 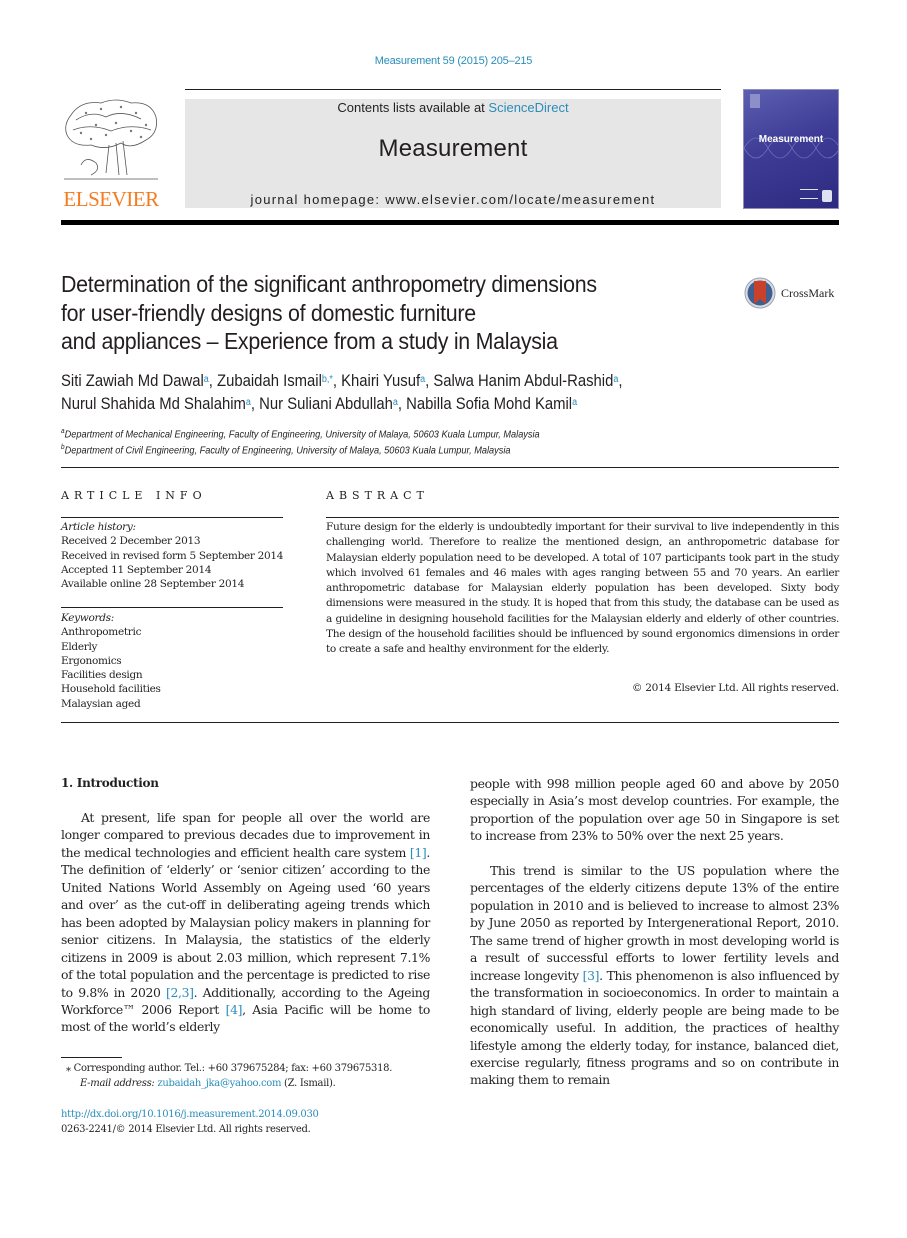 What do you see at coordinates (91, 660) in the screenshot?
I see `keyword: Ergonomics` at bounding box center [91, 660].